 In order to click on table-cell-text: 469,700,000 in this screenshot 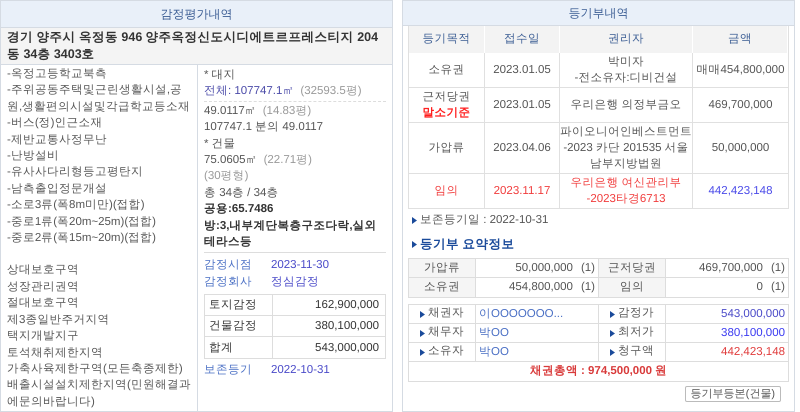, I will do `click(740, 105)`.